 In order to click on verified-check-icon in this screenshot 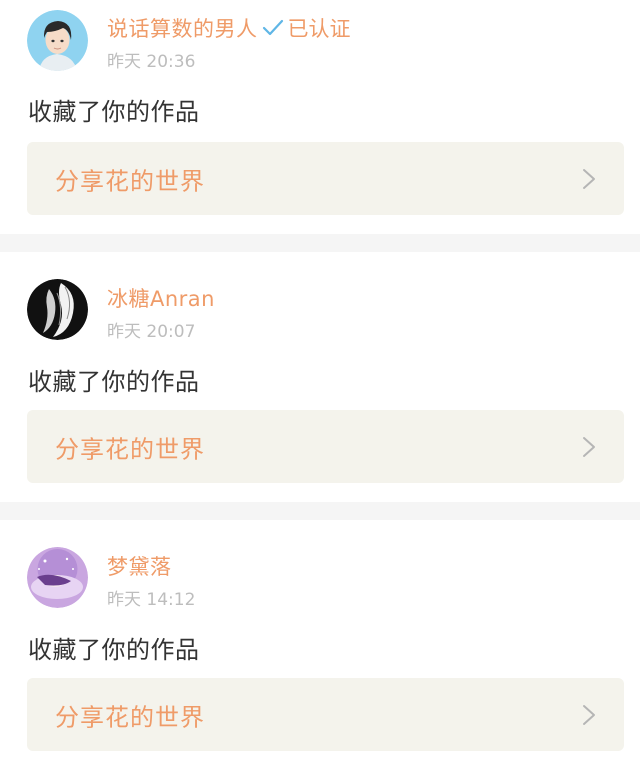, I will do `click(273, 28)`.